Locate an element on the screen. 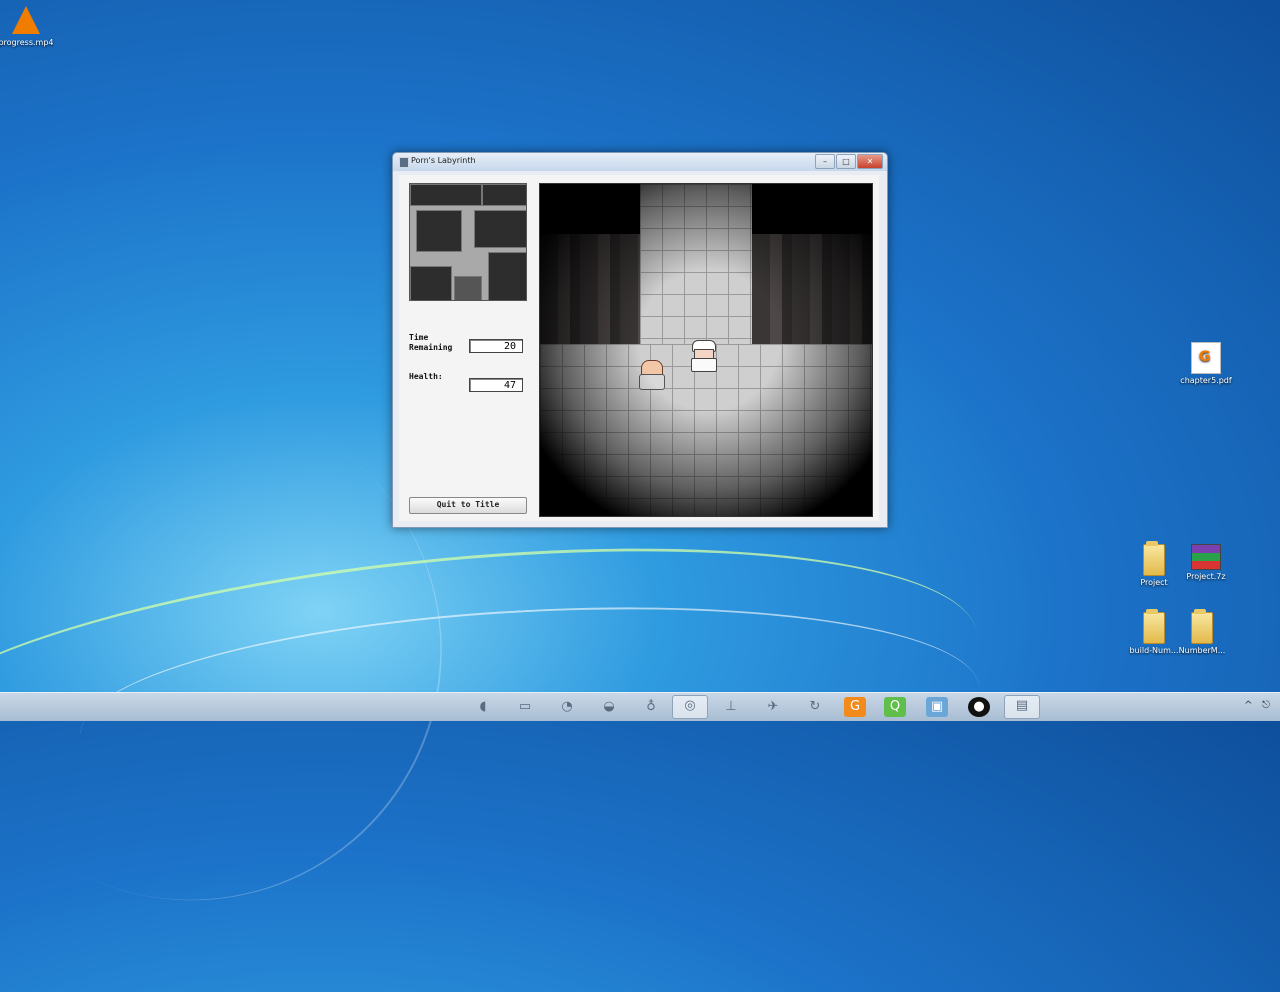 The image size is (1280, 992). taskbar: ◖ ▭ ◔ ◒ ♁ ◎ ⊥ ✈ ↻ G Q ▣ ● ▤ ^ ⎋ is located at coordinates (640, 706).